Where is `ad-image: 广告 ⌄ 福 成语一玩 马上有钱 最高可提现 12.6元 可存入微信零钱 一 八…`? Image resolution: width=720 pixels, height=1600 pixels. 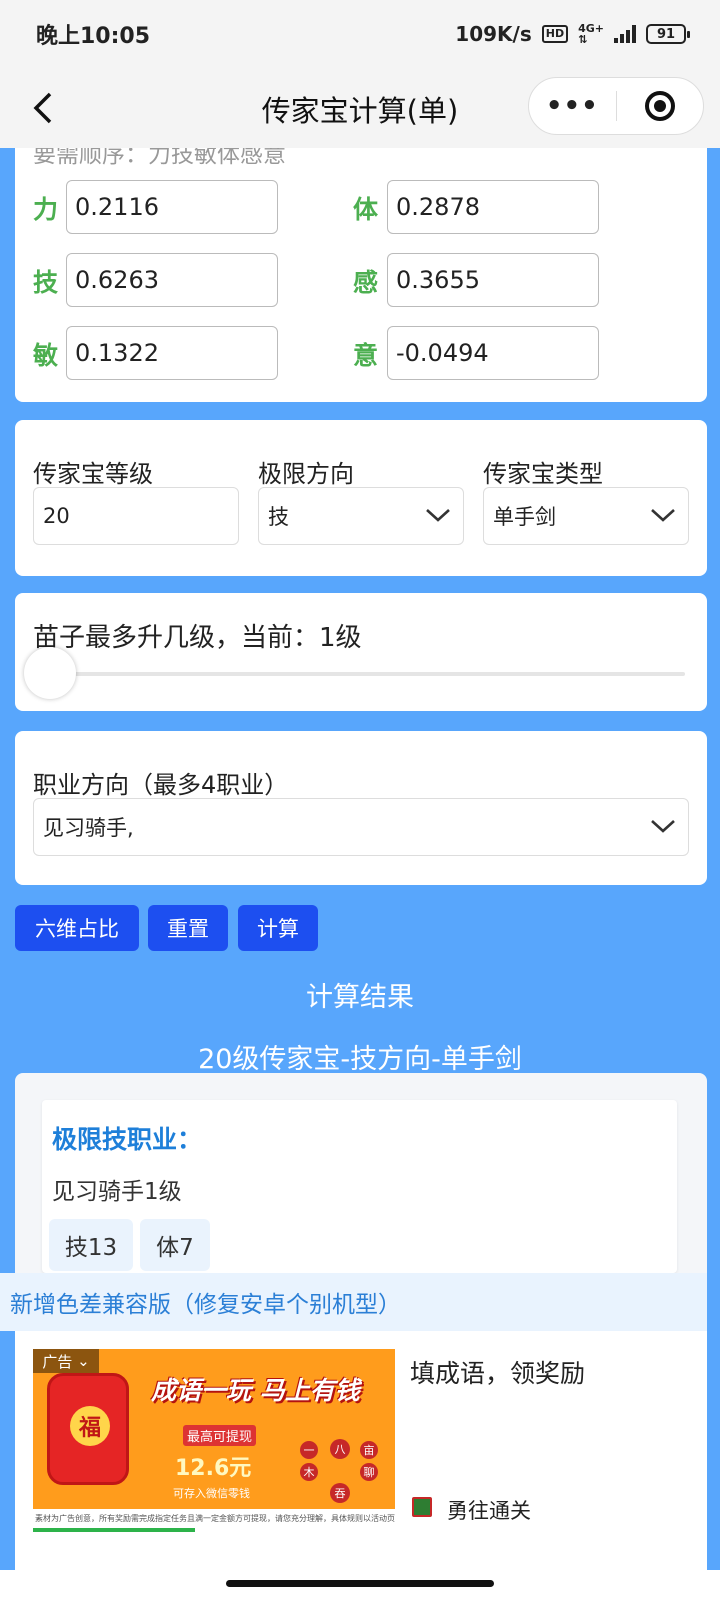 ad-image: 广告 ⌄ 福 成语一玩 马上有钱 最高可提现 12.6元 可存入微信零钱 一 八… is located at coordinates (214, 1438).